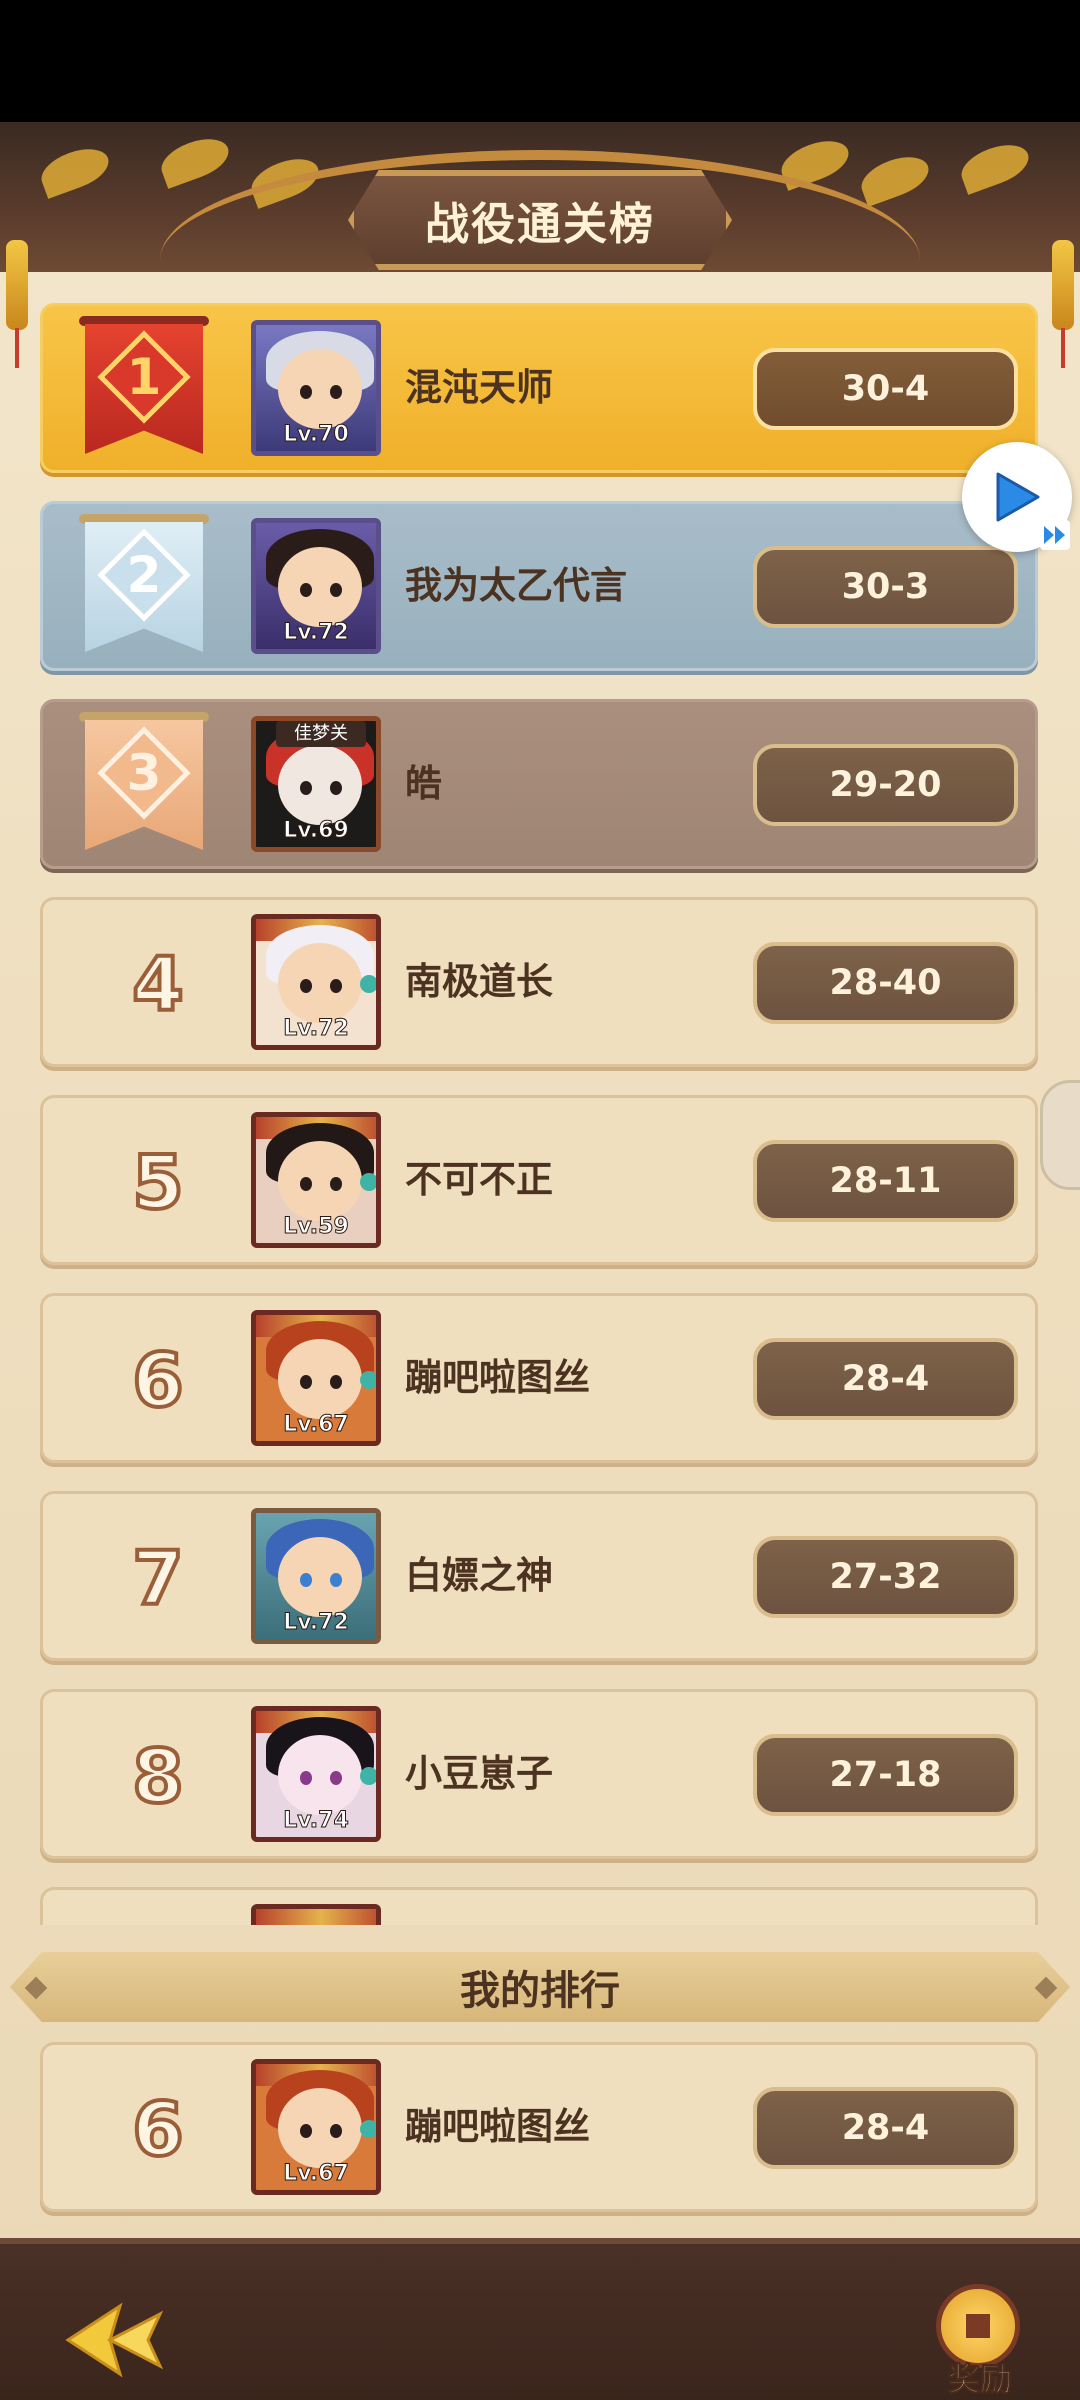 This screenshot has width=1080, height=2400. I want to click on stage-progress: 29-20, so click(885, 785).